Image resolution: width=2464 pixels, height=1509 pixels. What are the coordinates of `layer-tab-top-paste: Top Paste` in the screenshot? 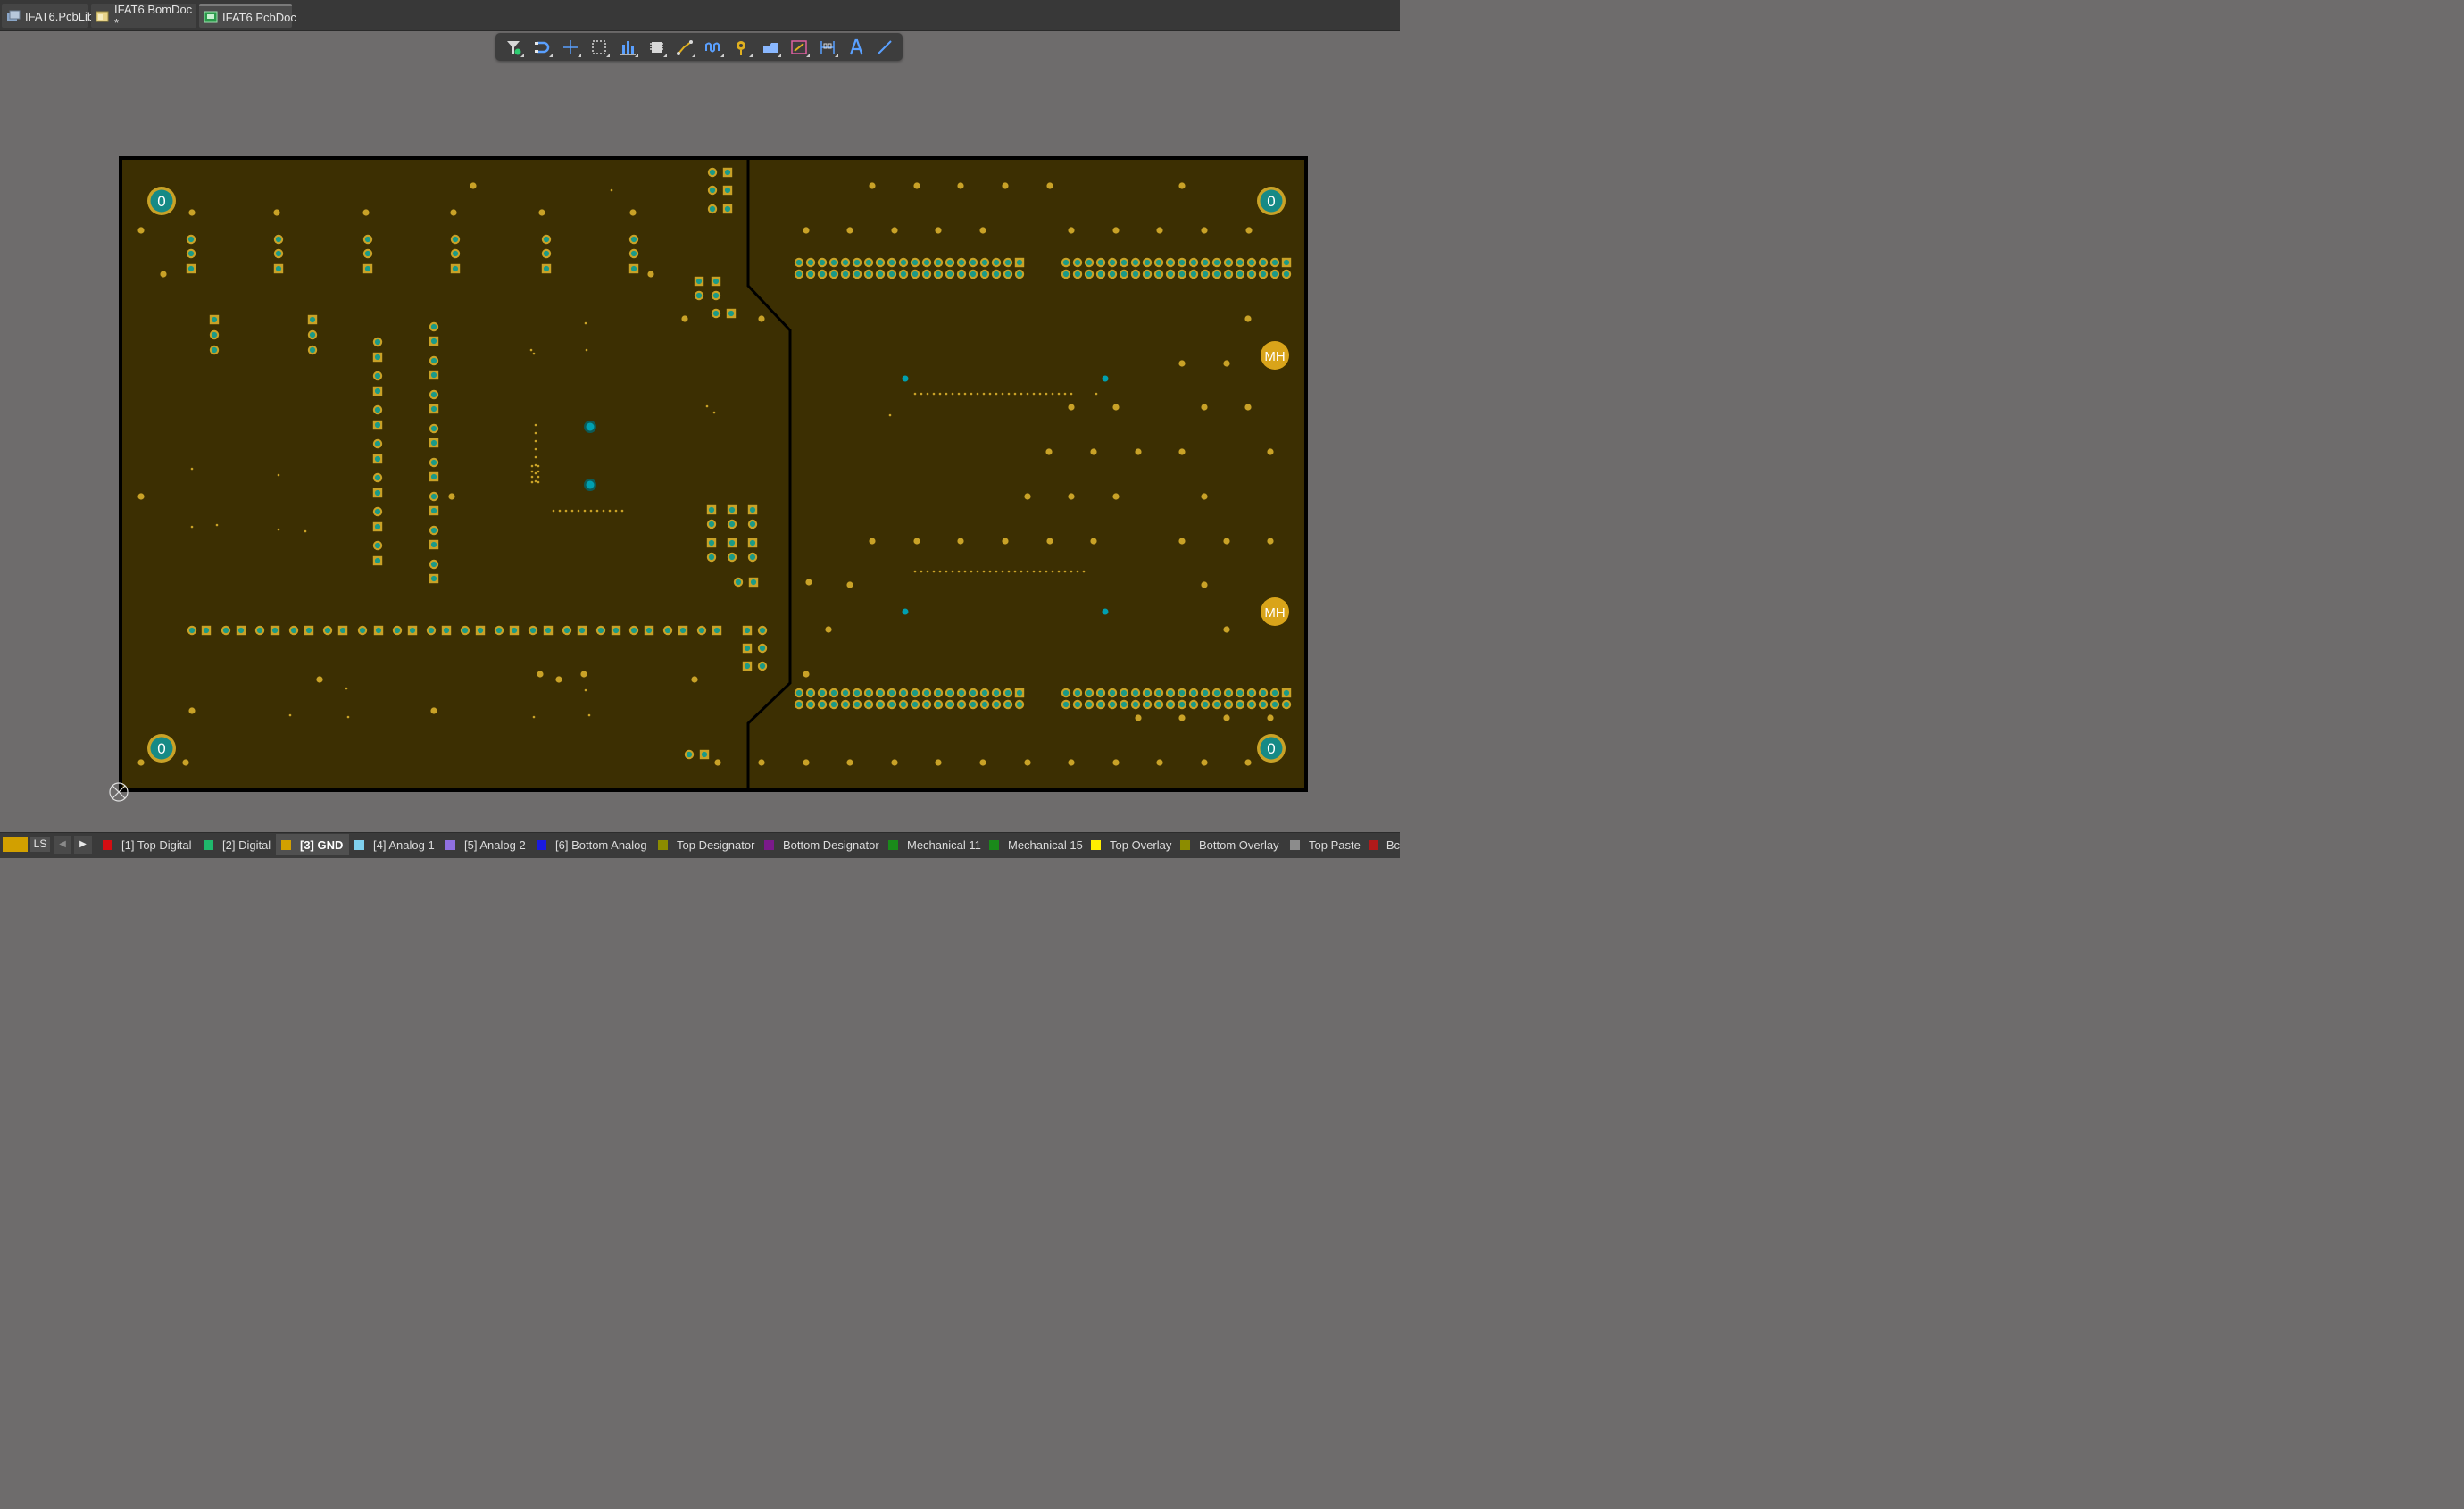 It's located at (1324, 845).